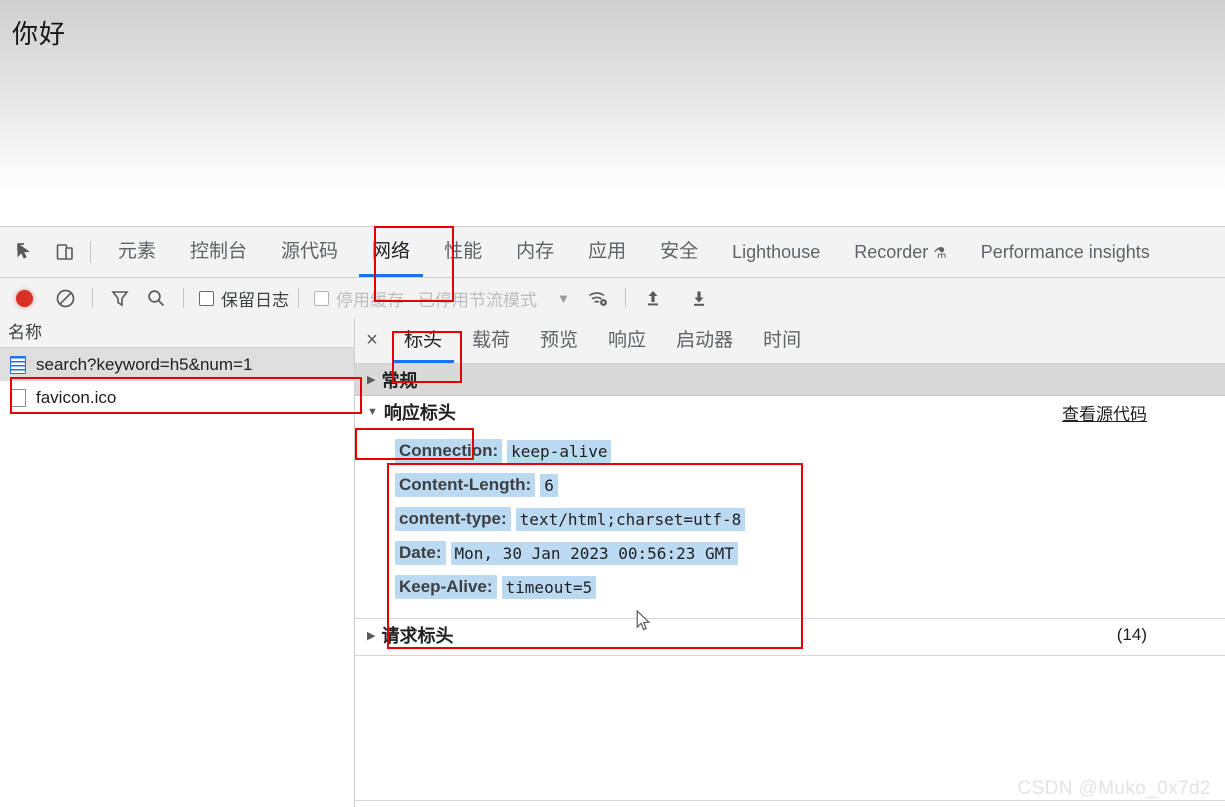 The width and height of the screenshot is (1225, 807). I want to click on tab-label: 启动器, so click(705, 340).